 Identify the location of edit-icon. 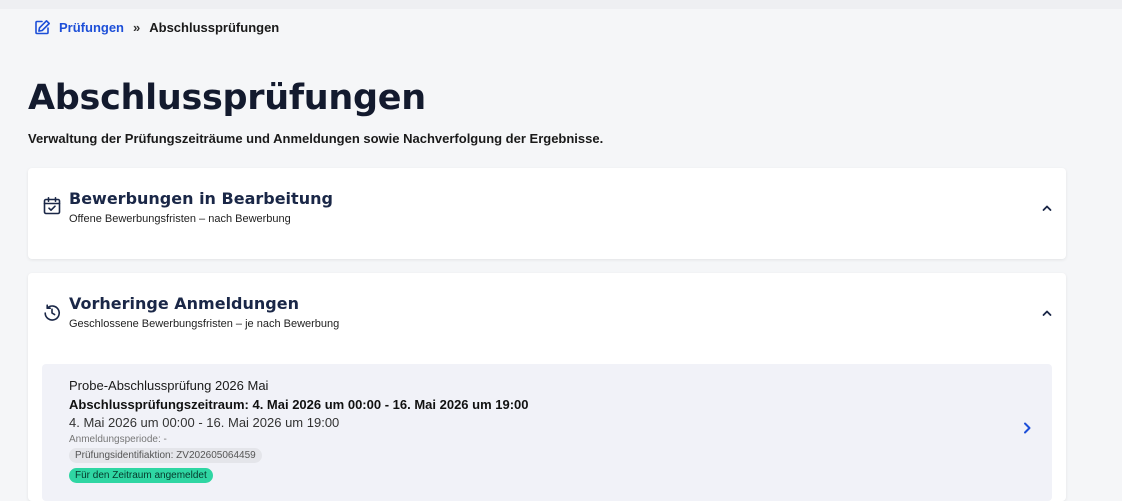
(42, 27).